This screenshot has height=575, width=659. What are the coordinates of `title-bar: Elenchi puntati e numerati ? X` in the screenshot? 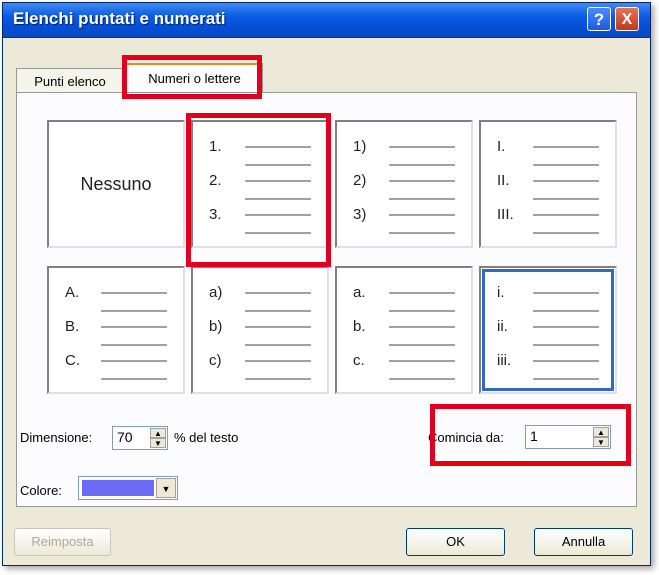 It's located at (326, 20).